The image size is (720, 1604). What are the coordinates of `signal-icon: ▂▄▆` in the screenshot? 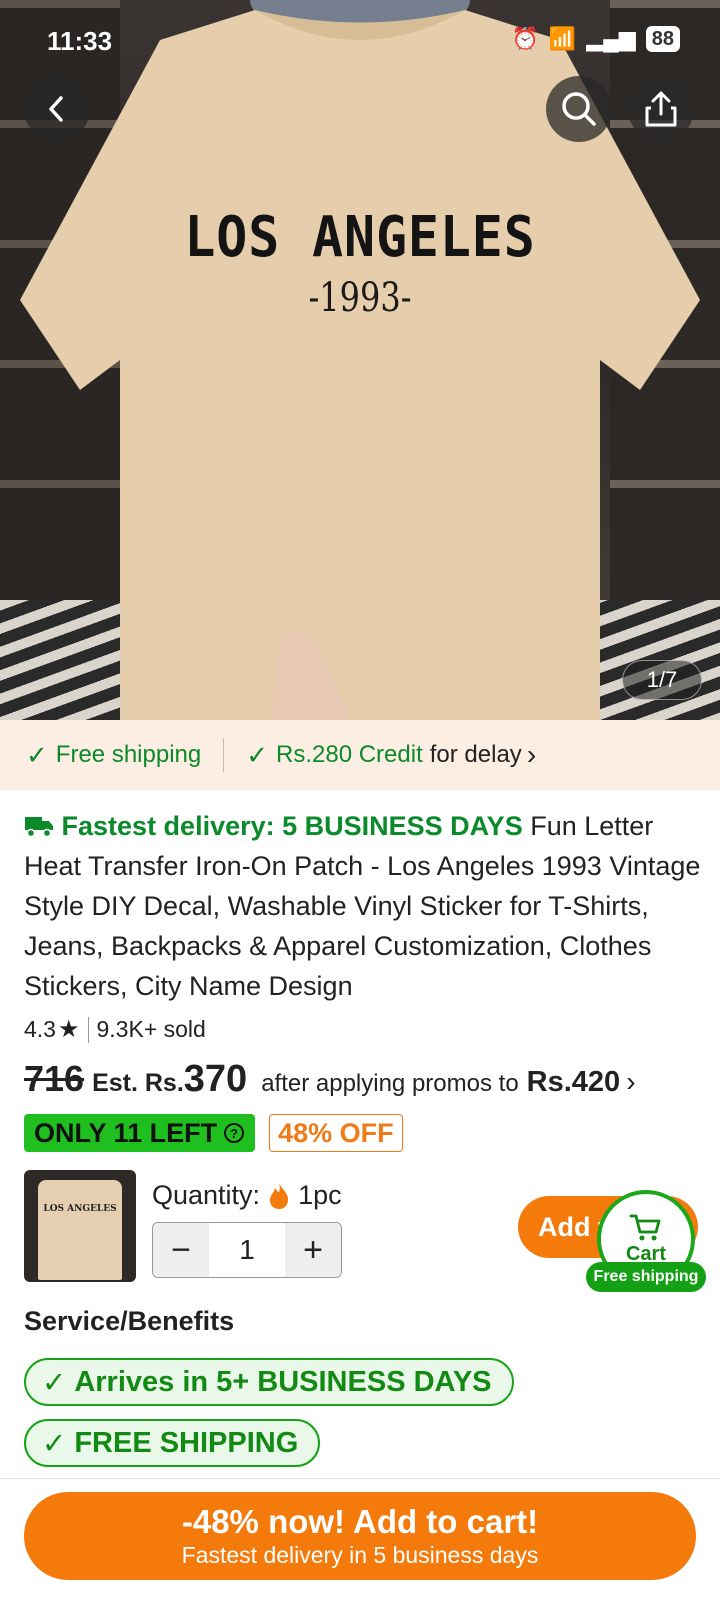 It's located at (611, 38).